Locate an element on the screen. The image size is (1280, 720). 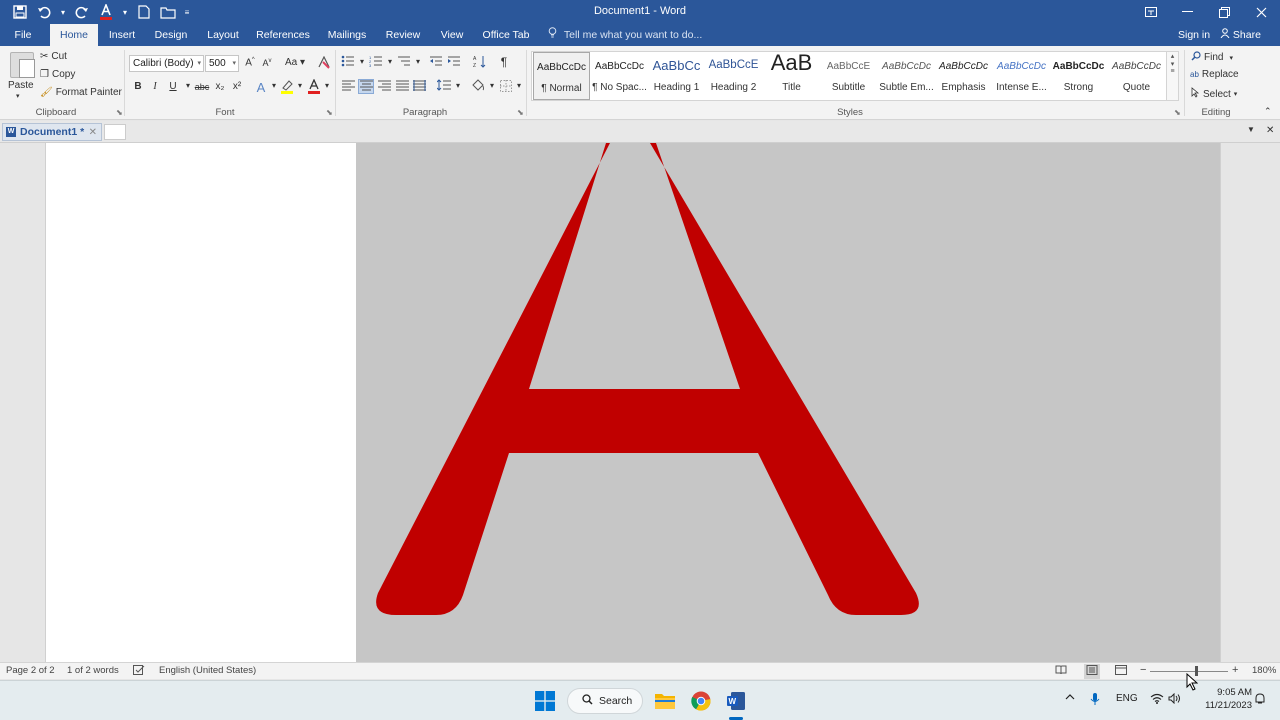
font-color-dropdown-icon: ▾ is located at coordinates (125, 12).